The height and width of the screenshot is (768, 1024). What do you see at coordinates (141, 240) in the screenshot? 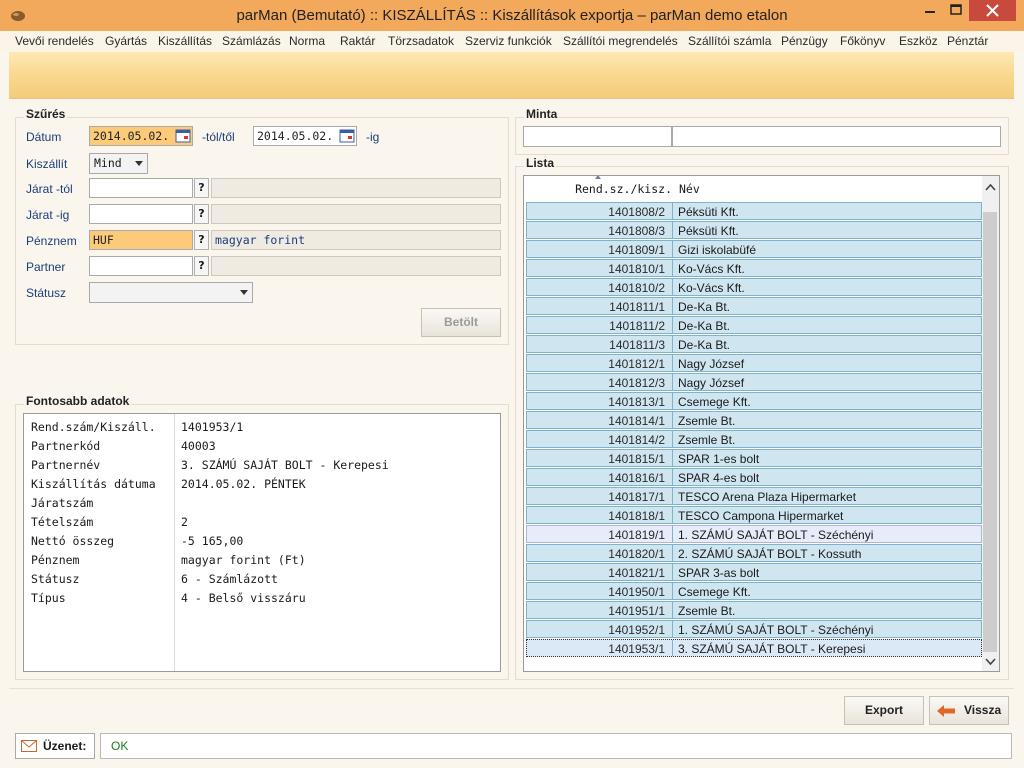
I see `currency-input: HUF` at bounding box center [141, 240].